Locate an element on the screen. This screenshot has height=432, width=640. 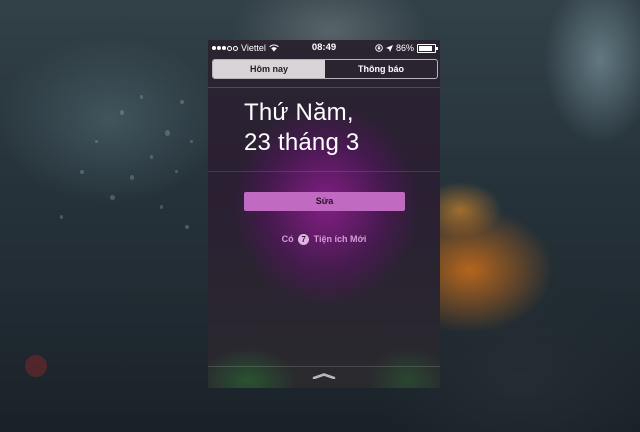
new-widgets-label: Tiện ích Mới is located at coordinates (340, 239).